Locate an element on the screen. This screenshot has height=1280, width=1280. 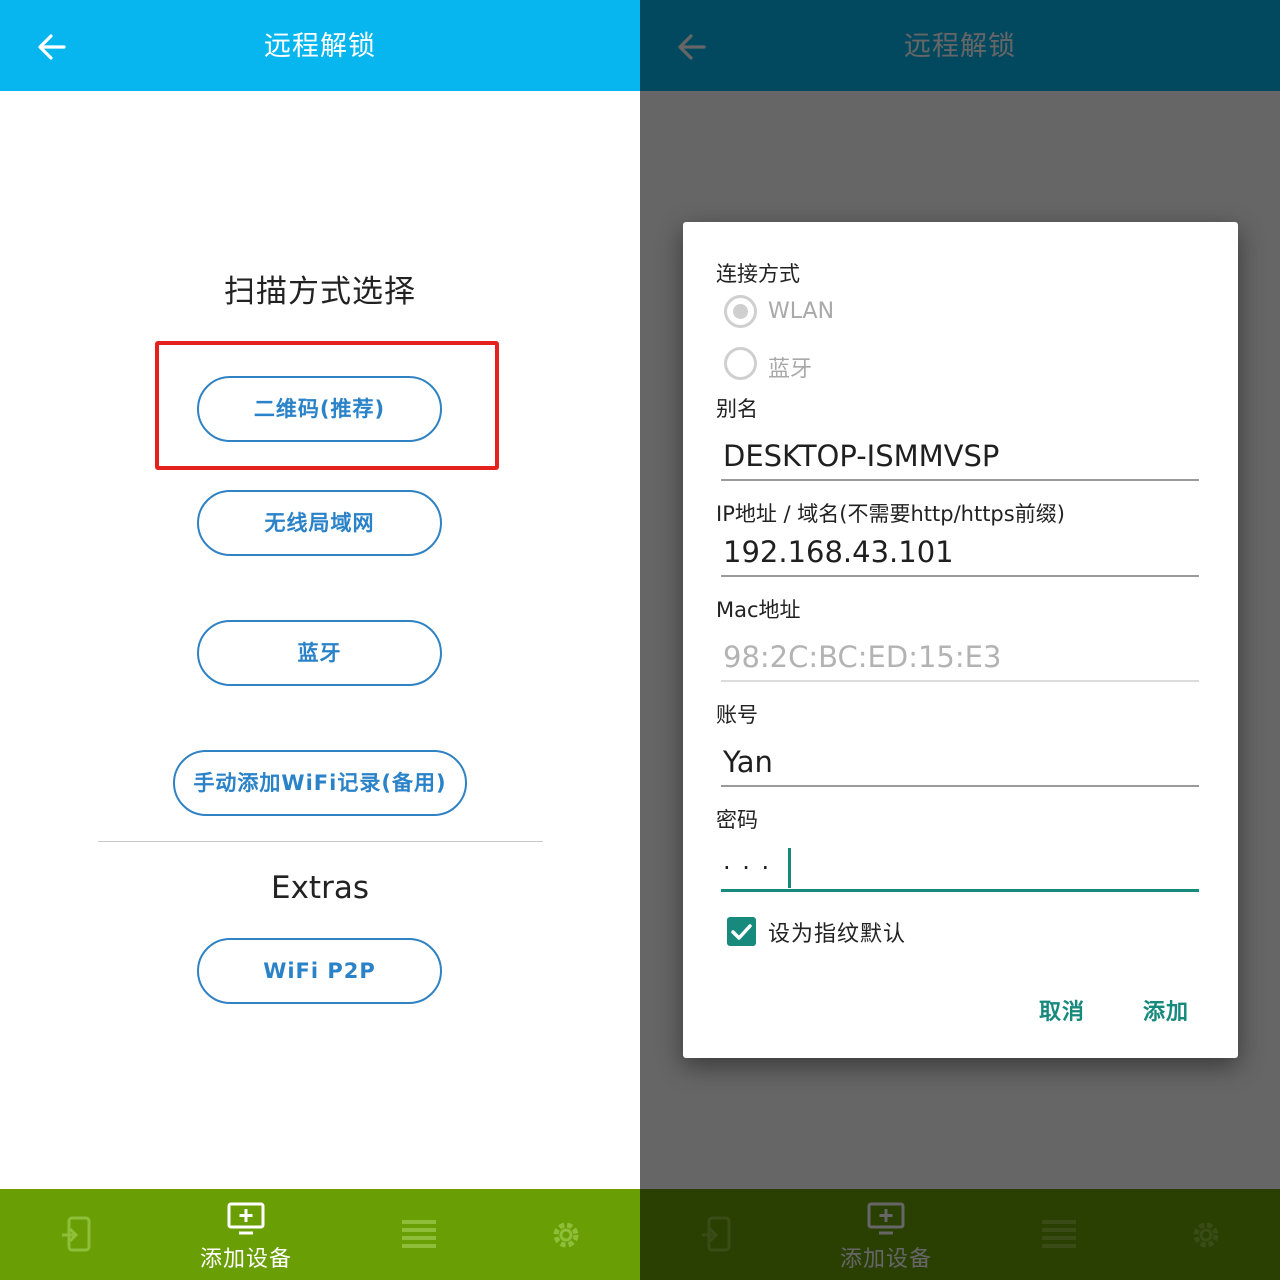
radio-bluetooth-label: 蓝牙 is located at coordinates (790, 369).